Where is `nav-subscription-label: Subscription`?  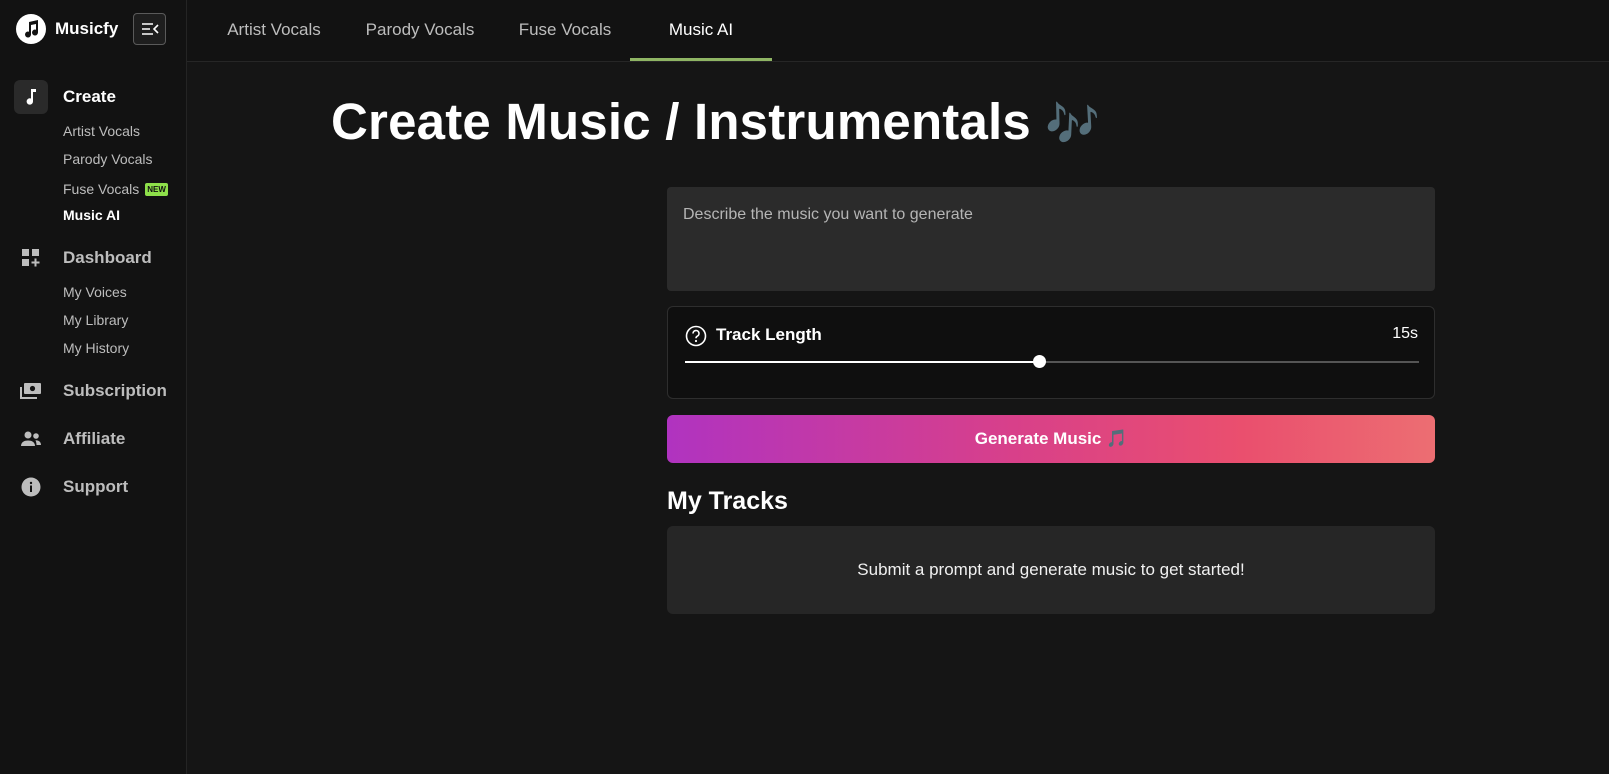 nav-subscription-label: Subscription is located at coordinates (115, 390).